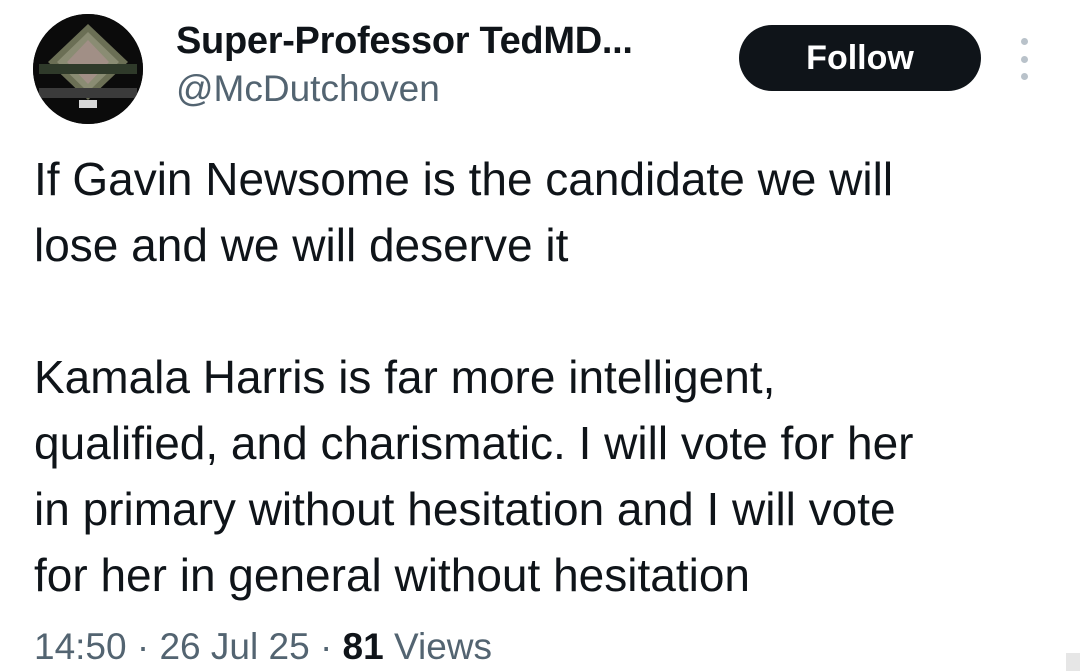  I want to click on tweet-line: for her in general without hesitation, so click(392, 575).